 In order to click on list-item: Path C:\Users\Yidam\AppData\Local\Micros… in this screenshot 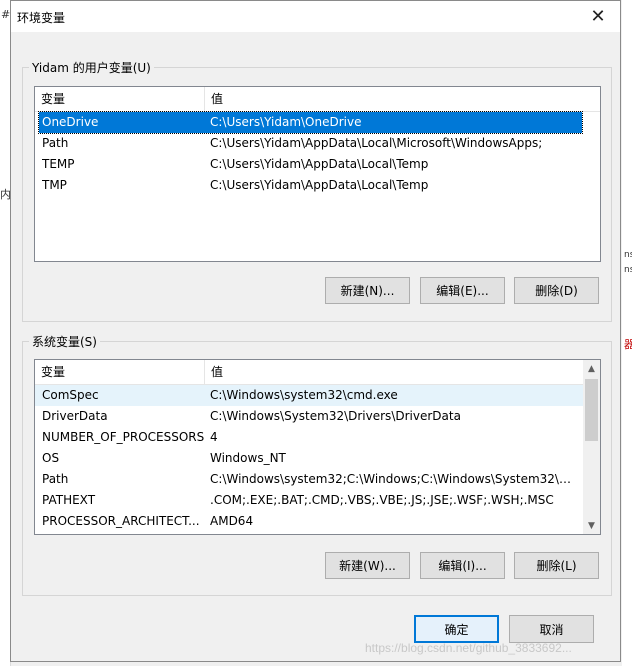, I will do `click(310, 143)`.